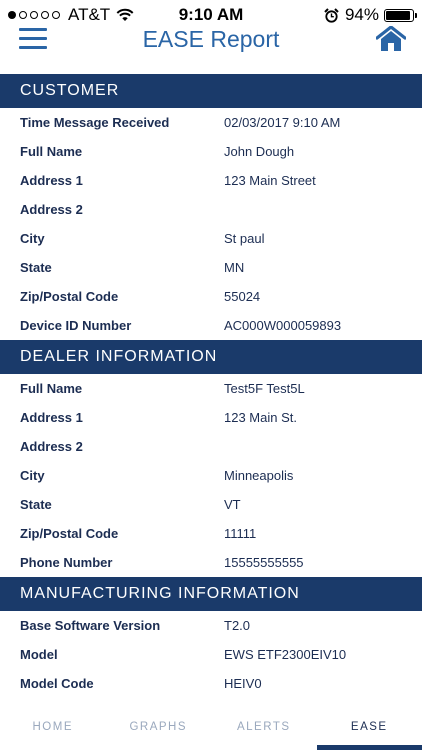 Image resolution: width=422 pixels, height=750 pixels. What do you see at coordinates (39, 654) in the screenshot?
I see `row-label: Model` at bounding box center [39, 654].